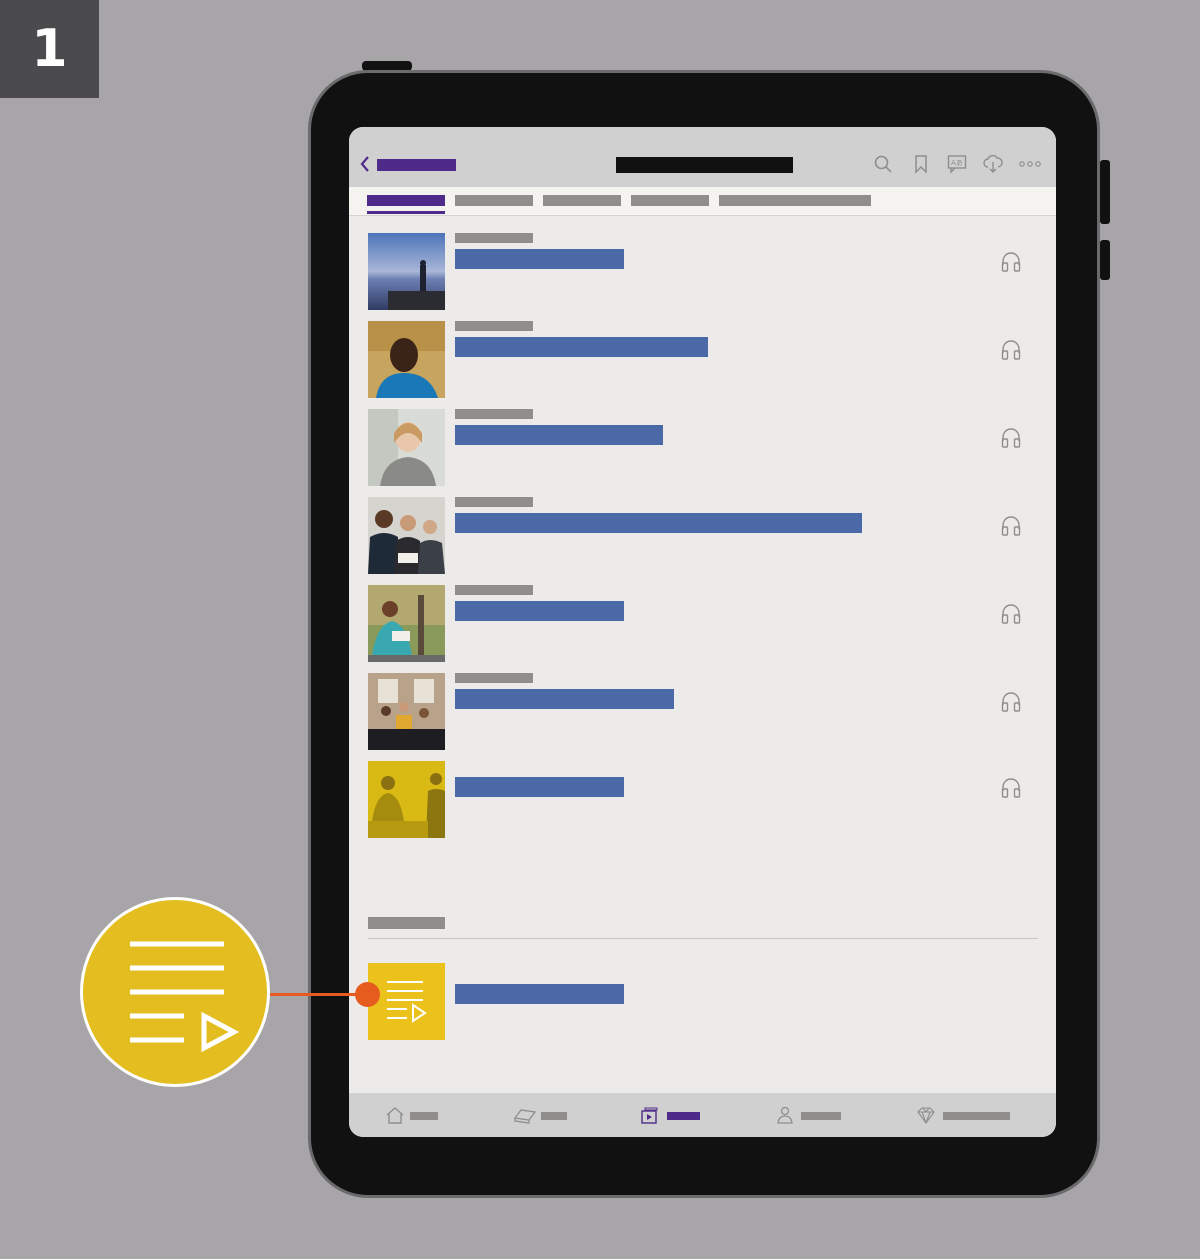 The width and height of the screenshot is (1200, 1259). I want to click on page-title-placeholder, so click(704, 165).